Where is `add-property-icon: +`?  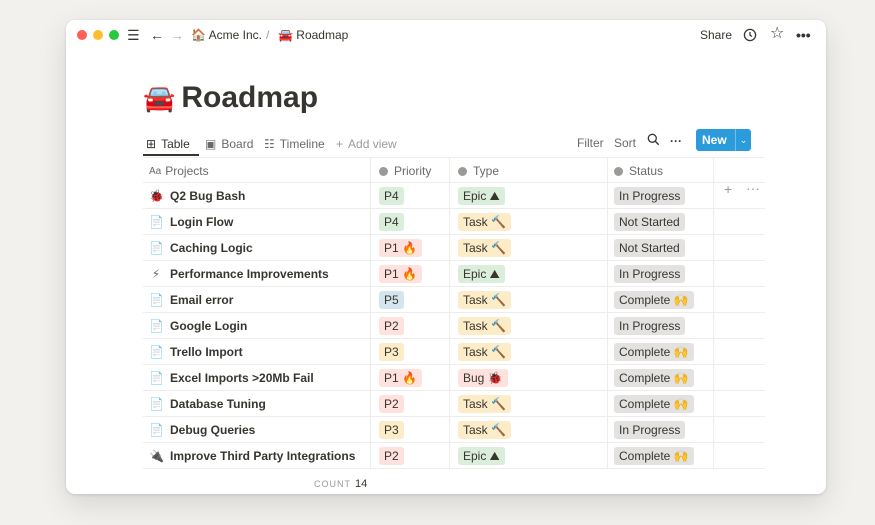 add-property-icon: + is located at coordinates (728, 189).